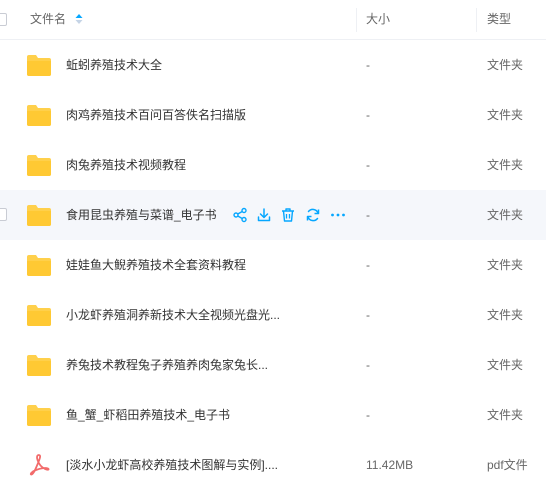 Image resolution: width=546 pixels, height=486 pixels. Describe the element at coordinates (273, 265) in the screenshot. I see `file-row: 娃娃鱼大鲵养殖技术全套资料教程 - 文件夹` at that location.